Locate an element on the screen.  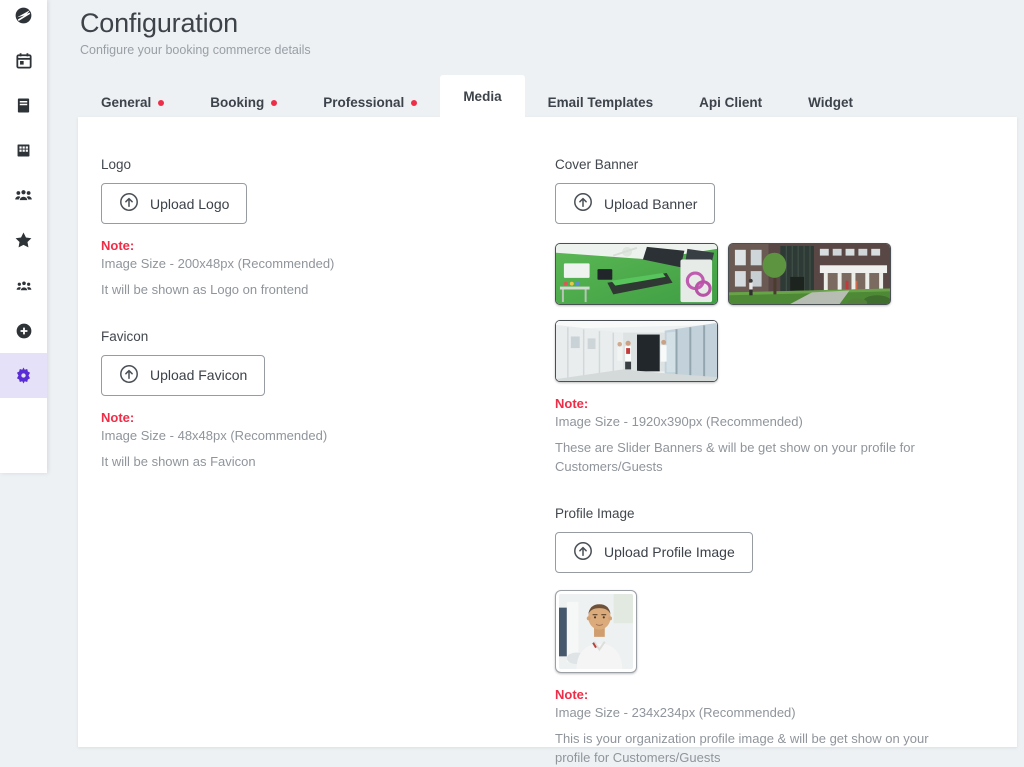
sidebar-item-team is located at coordinates (23, 195).